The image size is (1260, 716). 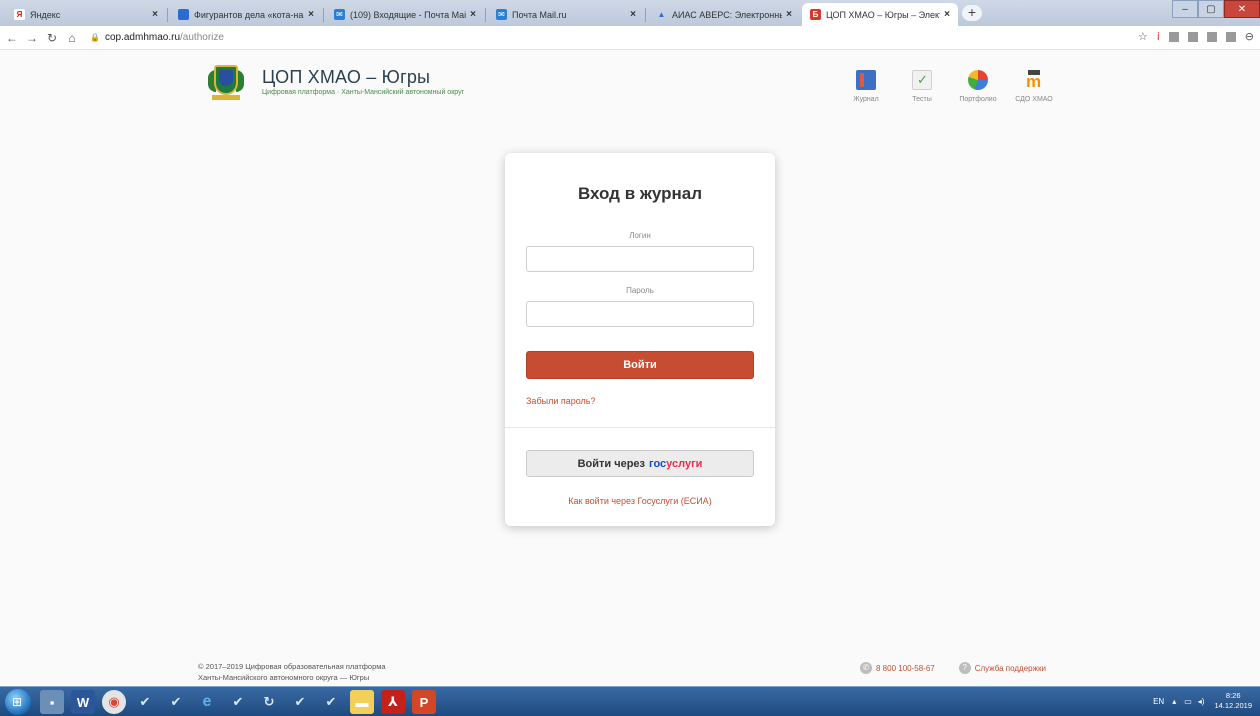 I want to click on sdo-icon: m, so click(x=1034, y=80).